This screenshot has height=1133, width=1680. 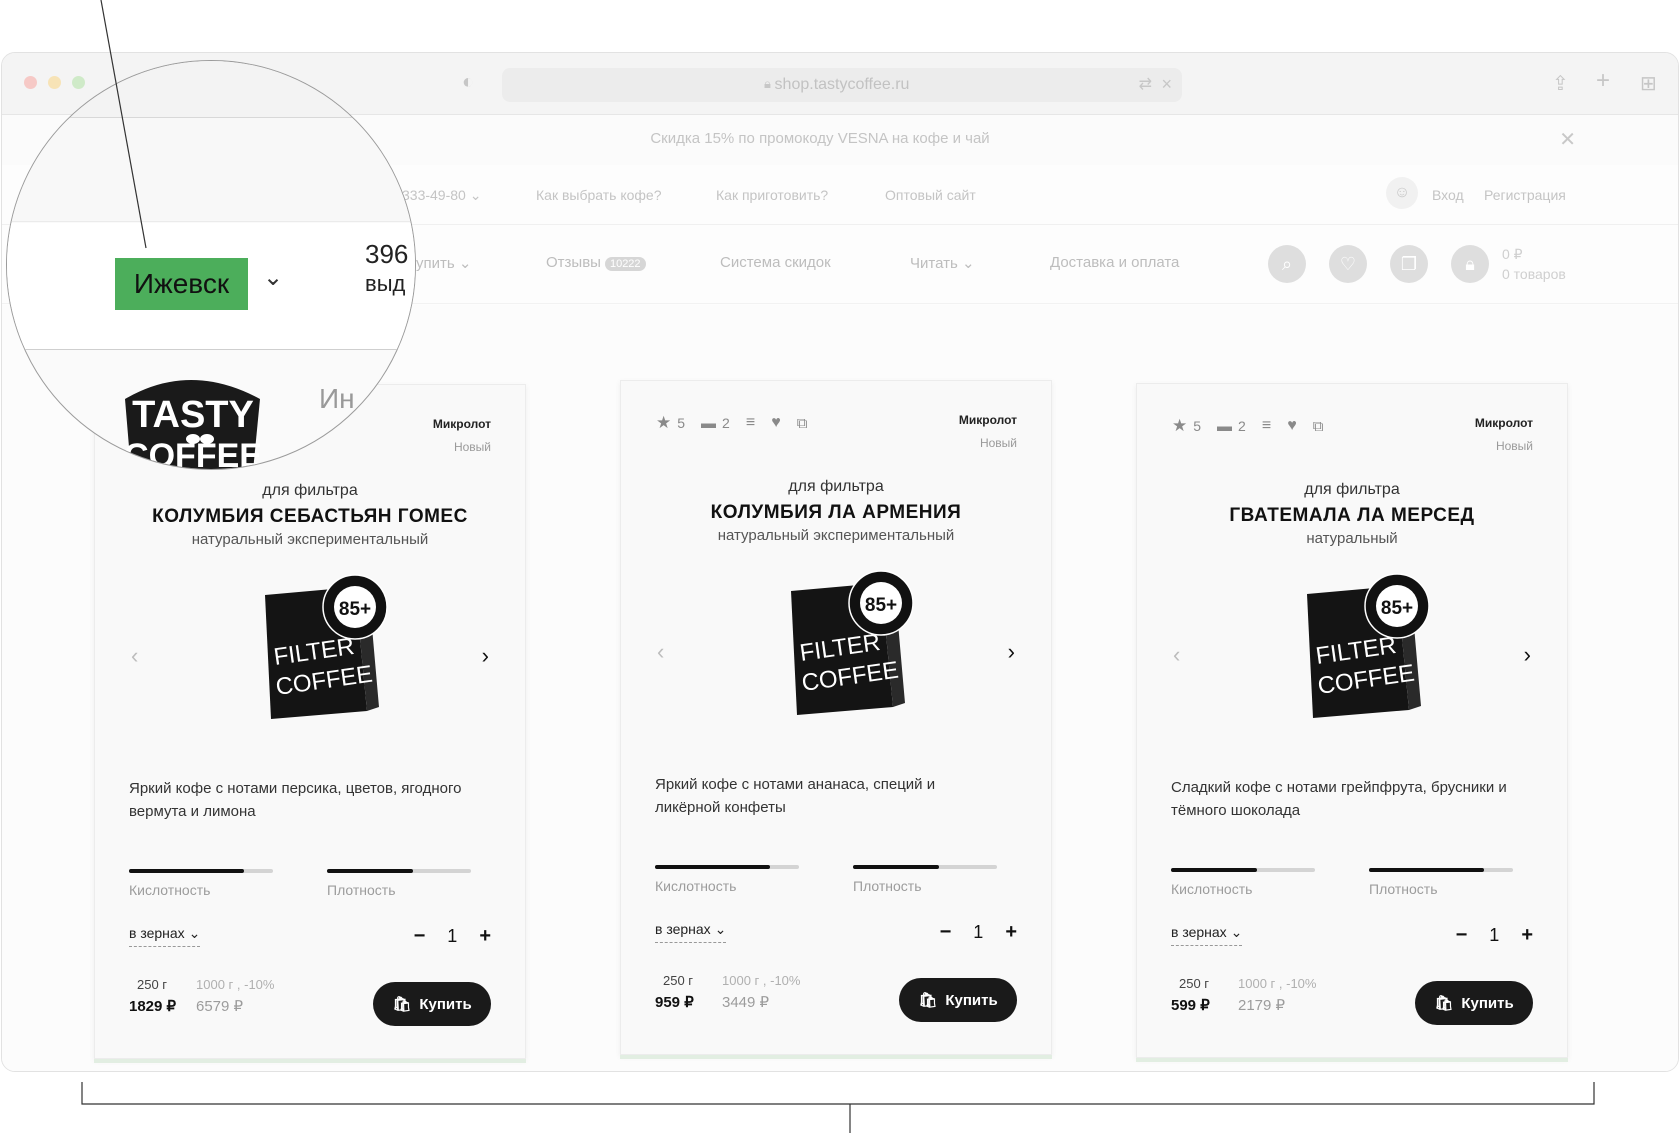 What do you see at coordinates (310, 517) in the screenshot?
I see `product-title: КОЛУМБИЯ СЕБАСТЬЯН ГОМЕС` at bounding box center [310, 517].